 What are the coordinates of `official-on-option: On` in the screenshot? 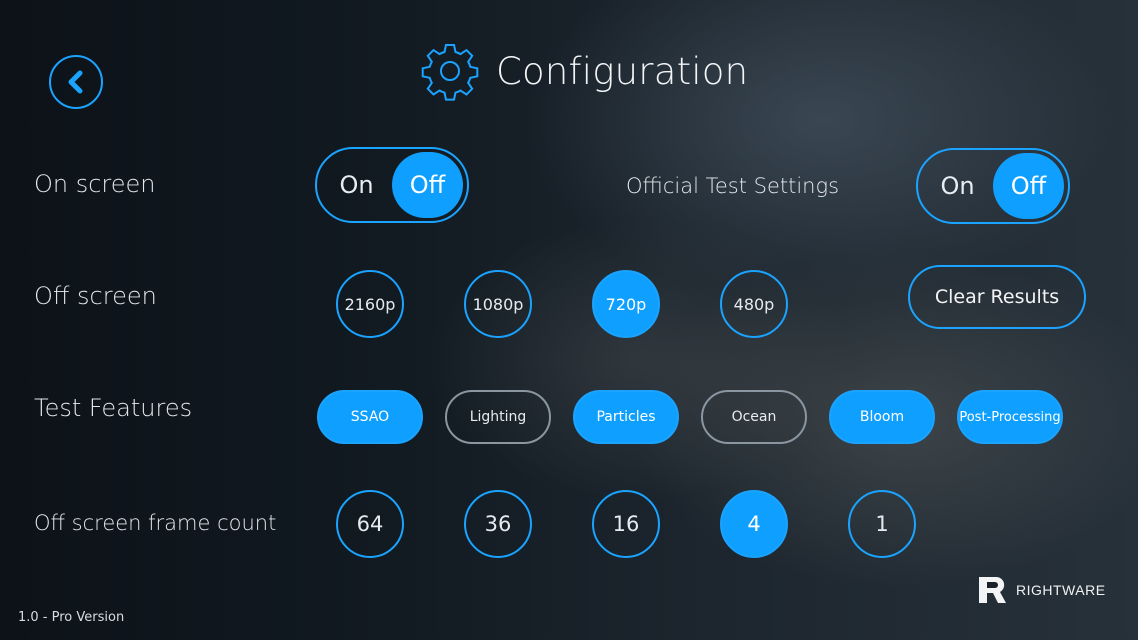 It's located at (957, 186).